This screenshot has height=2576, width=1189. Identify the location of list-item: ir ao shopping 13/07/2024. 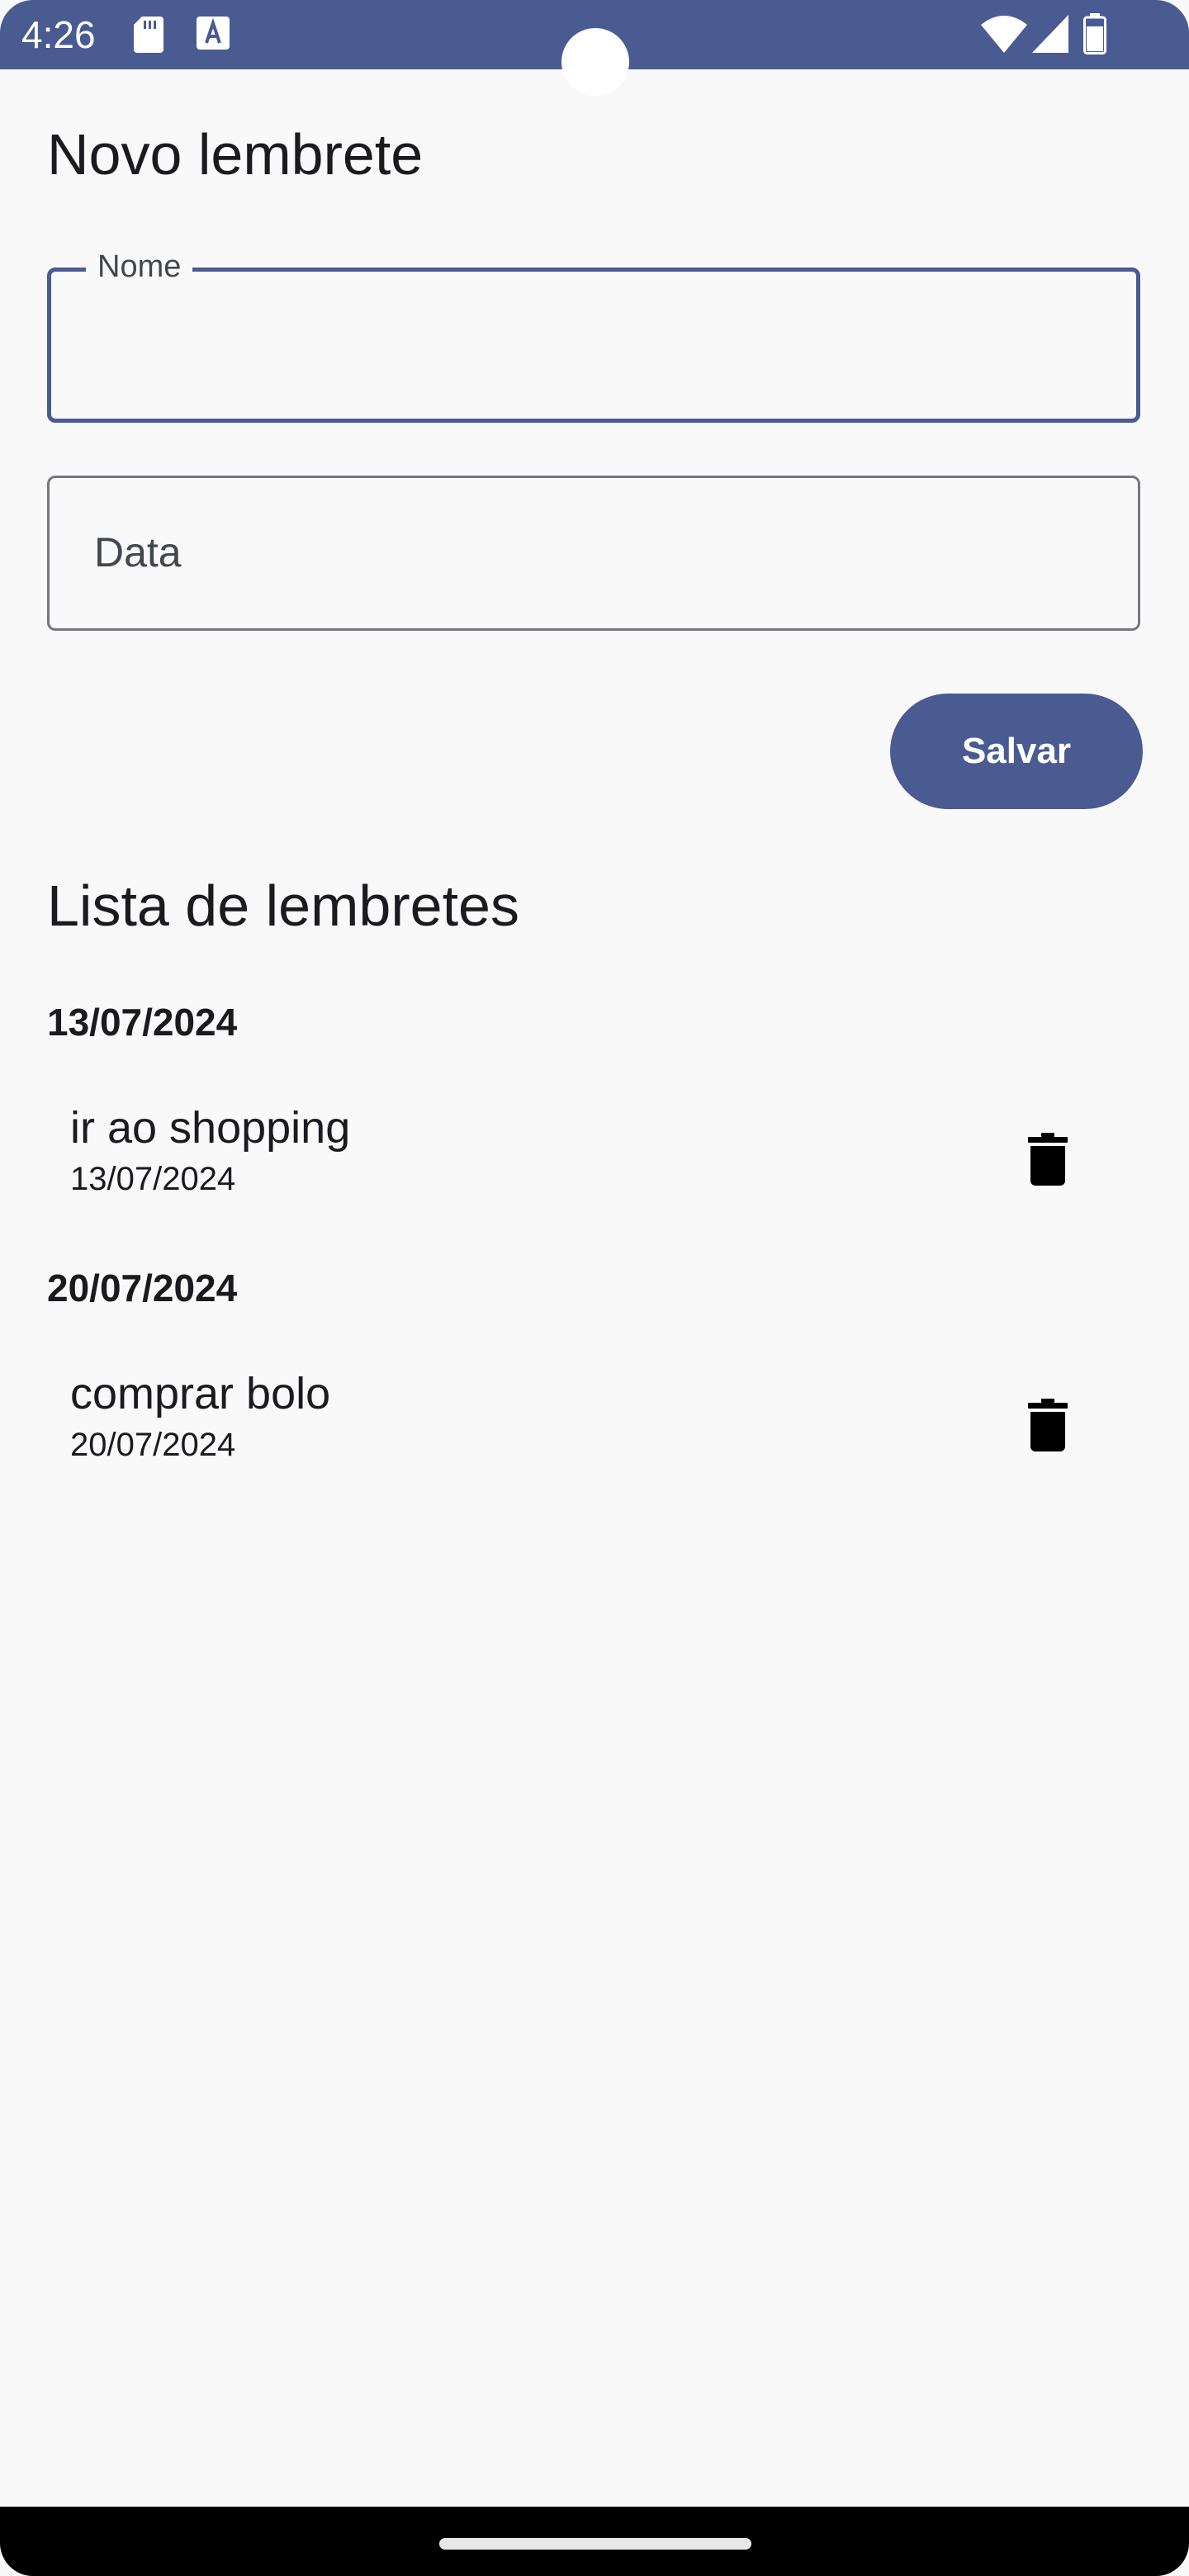
(593, 1174).